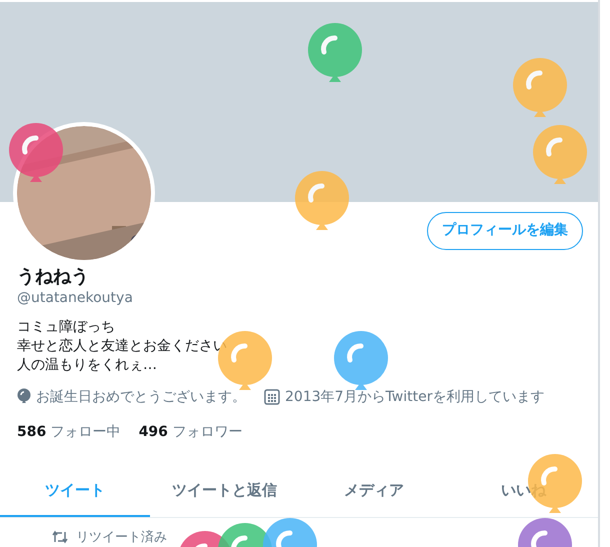 This screenshot has width=610, height=547. Describe the element at coordinates (505, 231) in the screenshot. I see `edit-profile-button: プロフィールを編集` at that location.